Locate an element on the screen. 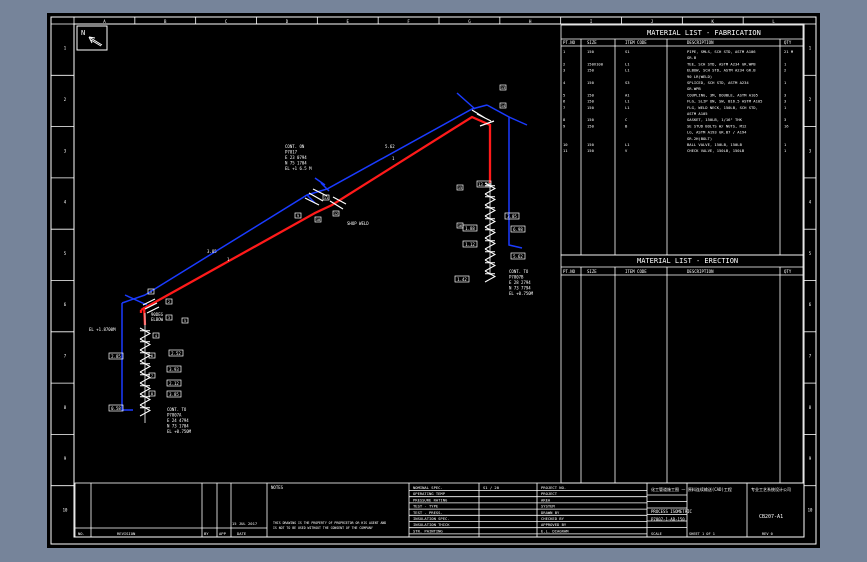 The height and width of the screenshot is (562, 867). table-header: ITEM CODE is located at coordinates (636, 271).